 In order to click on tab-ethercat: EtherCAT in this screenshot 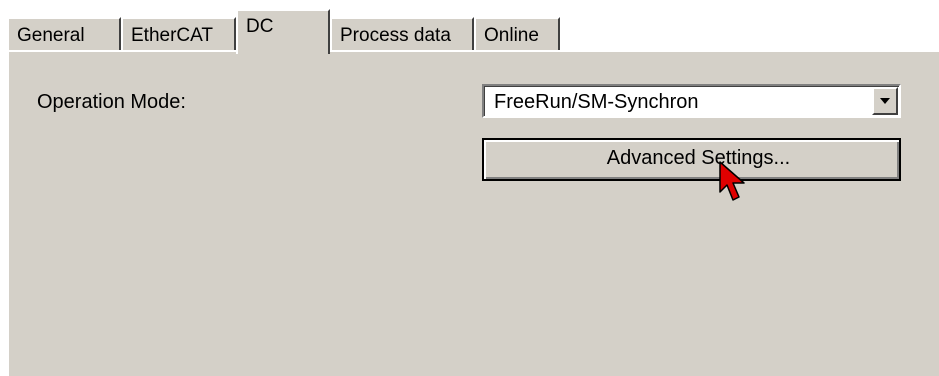, I will do `click(178, 34)`.